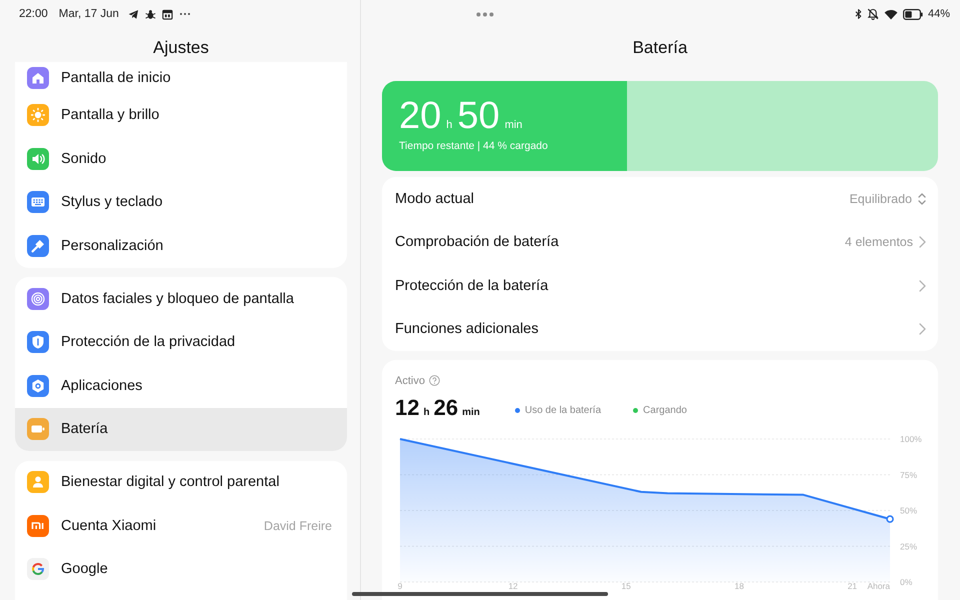  Describe the element at coordinates (858, 14) in the screenshot. I see `bluetooth-icon` at that location.